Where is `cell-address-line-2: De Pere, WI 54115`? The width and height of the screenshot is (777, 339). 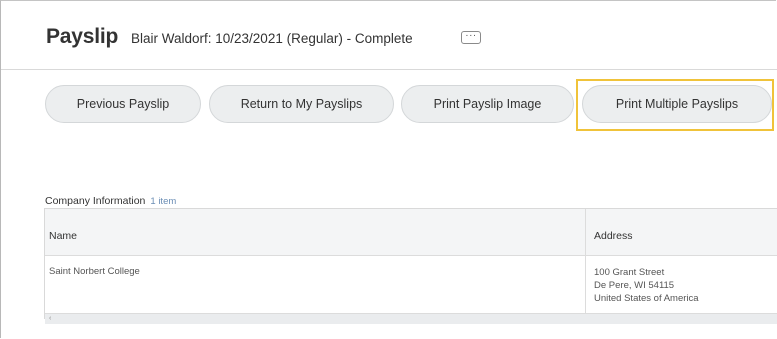
cell-address-line-2: De Pere, WI 54115 is located at coordinates (634, 285).